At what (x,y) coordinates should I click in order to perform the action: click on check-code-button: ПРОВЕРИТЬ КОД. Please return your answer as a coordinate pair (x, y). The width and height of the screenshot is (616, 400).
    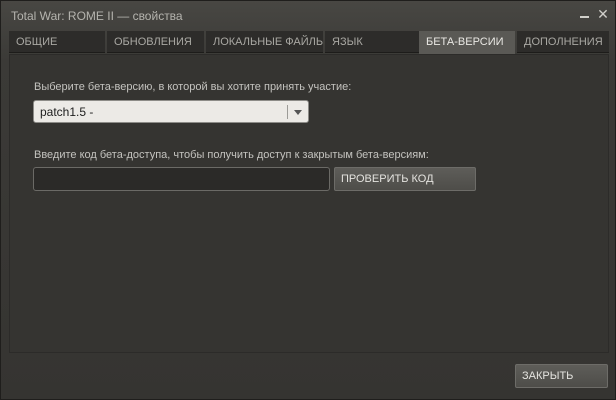
    Looking at the image, I should click on (405, 179).